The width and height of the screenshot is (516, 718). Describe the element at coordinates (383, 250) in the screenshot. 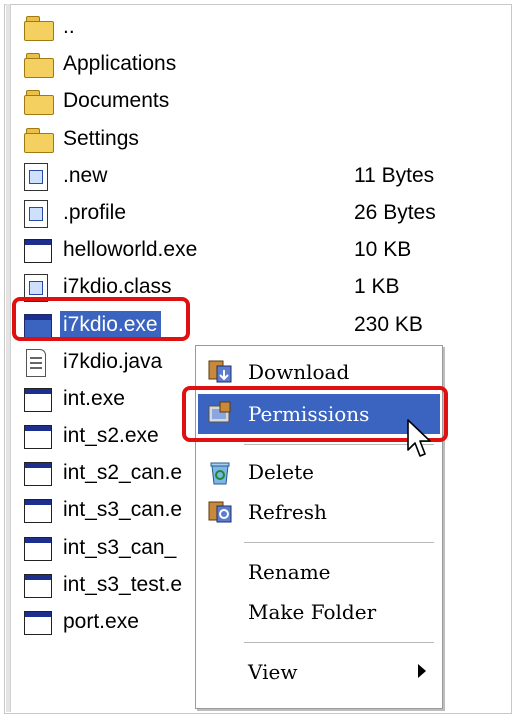

I see `file-size: 10 KB` at that location.